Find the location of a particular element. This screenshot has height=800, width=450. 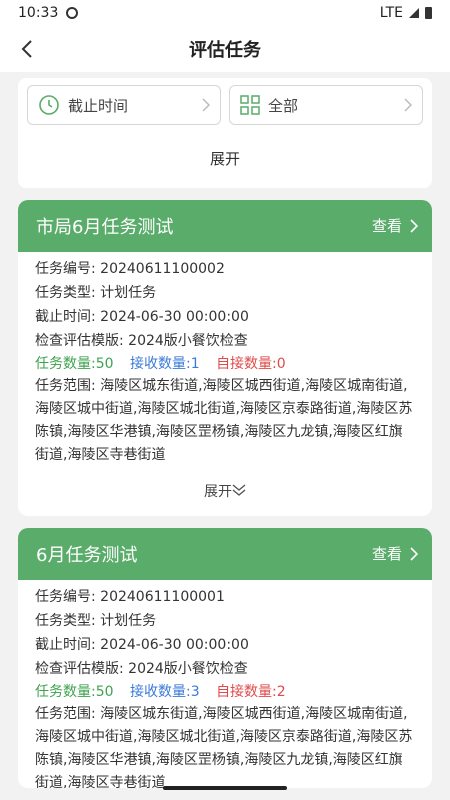

nav-bar: 评估任务 is located at coordinates (225, 49).